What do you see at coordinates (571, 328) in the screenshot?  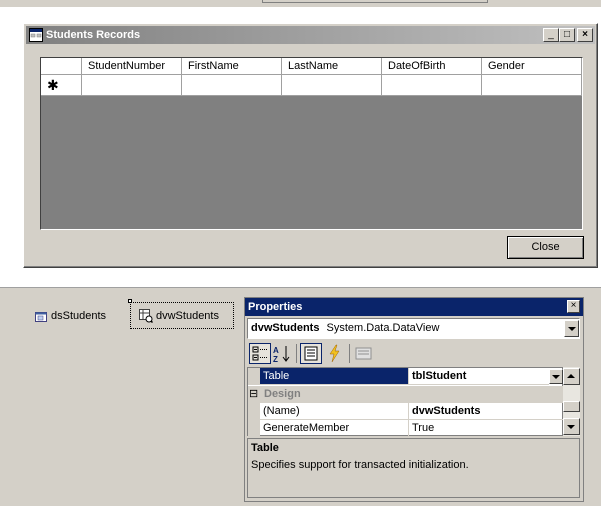 I see `object-selector-dropdown` at bounding box center [571, 328].